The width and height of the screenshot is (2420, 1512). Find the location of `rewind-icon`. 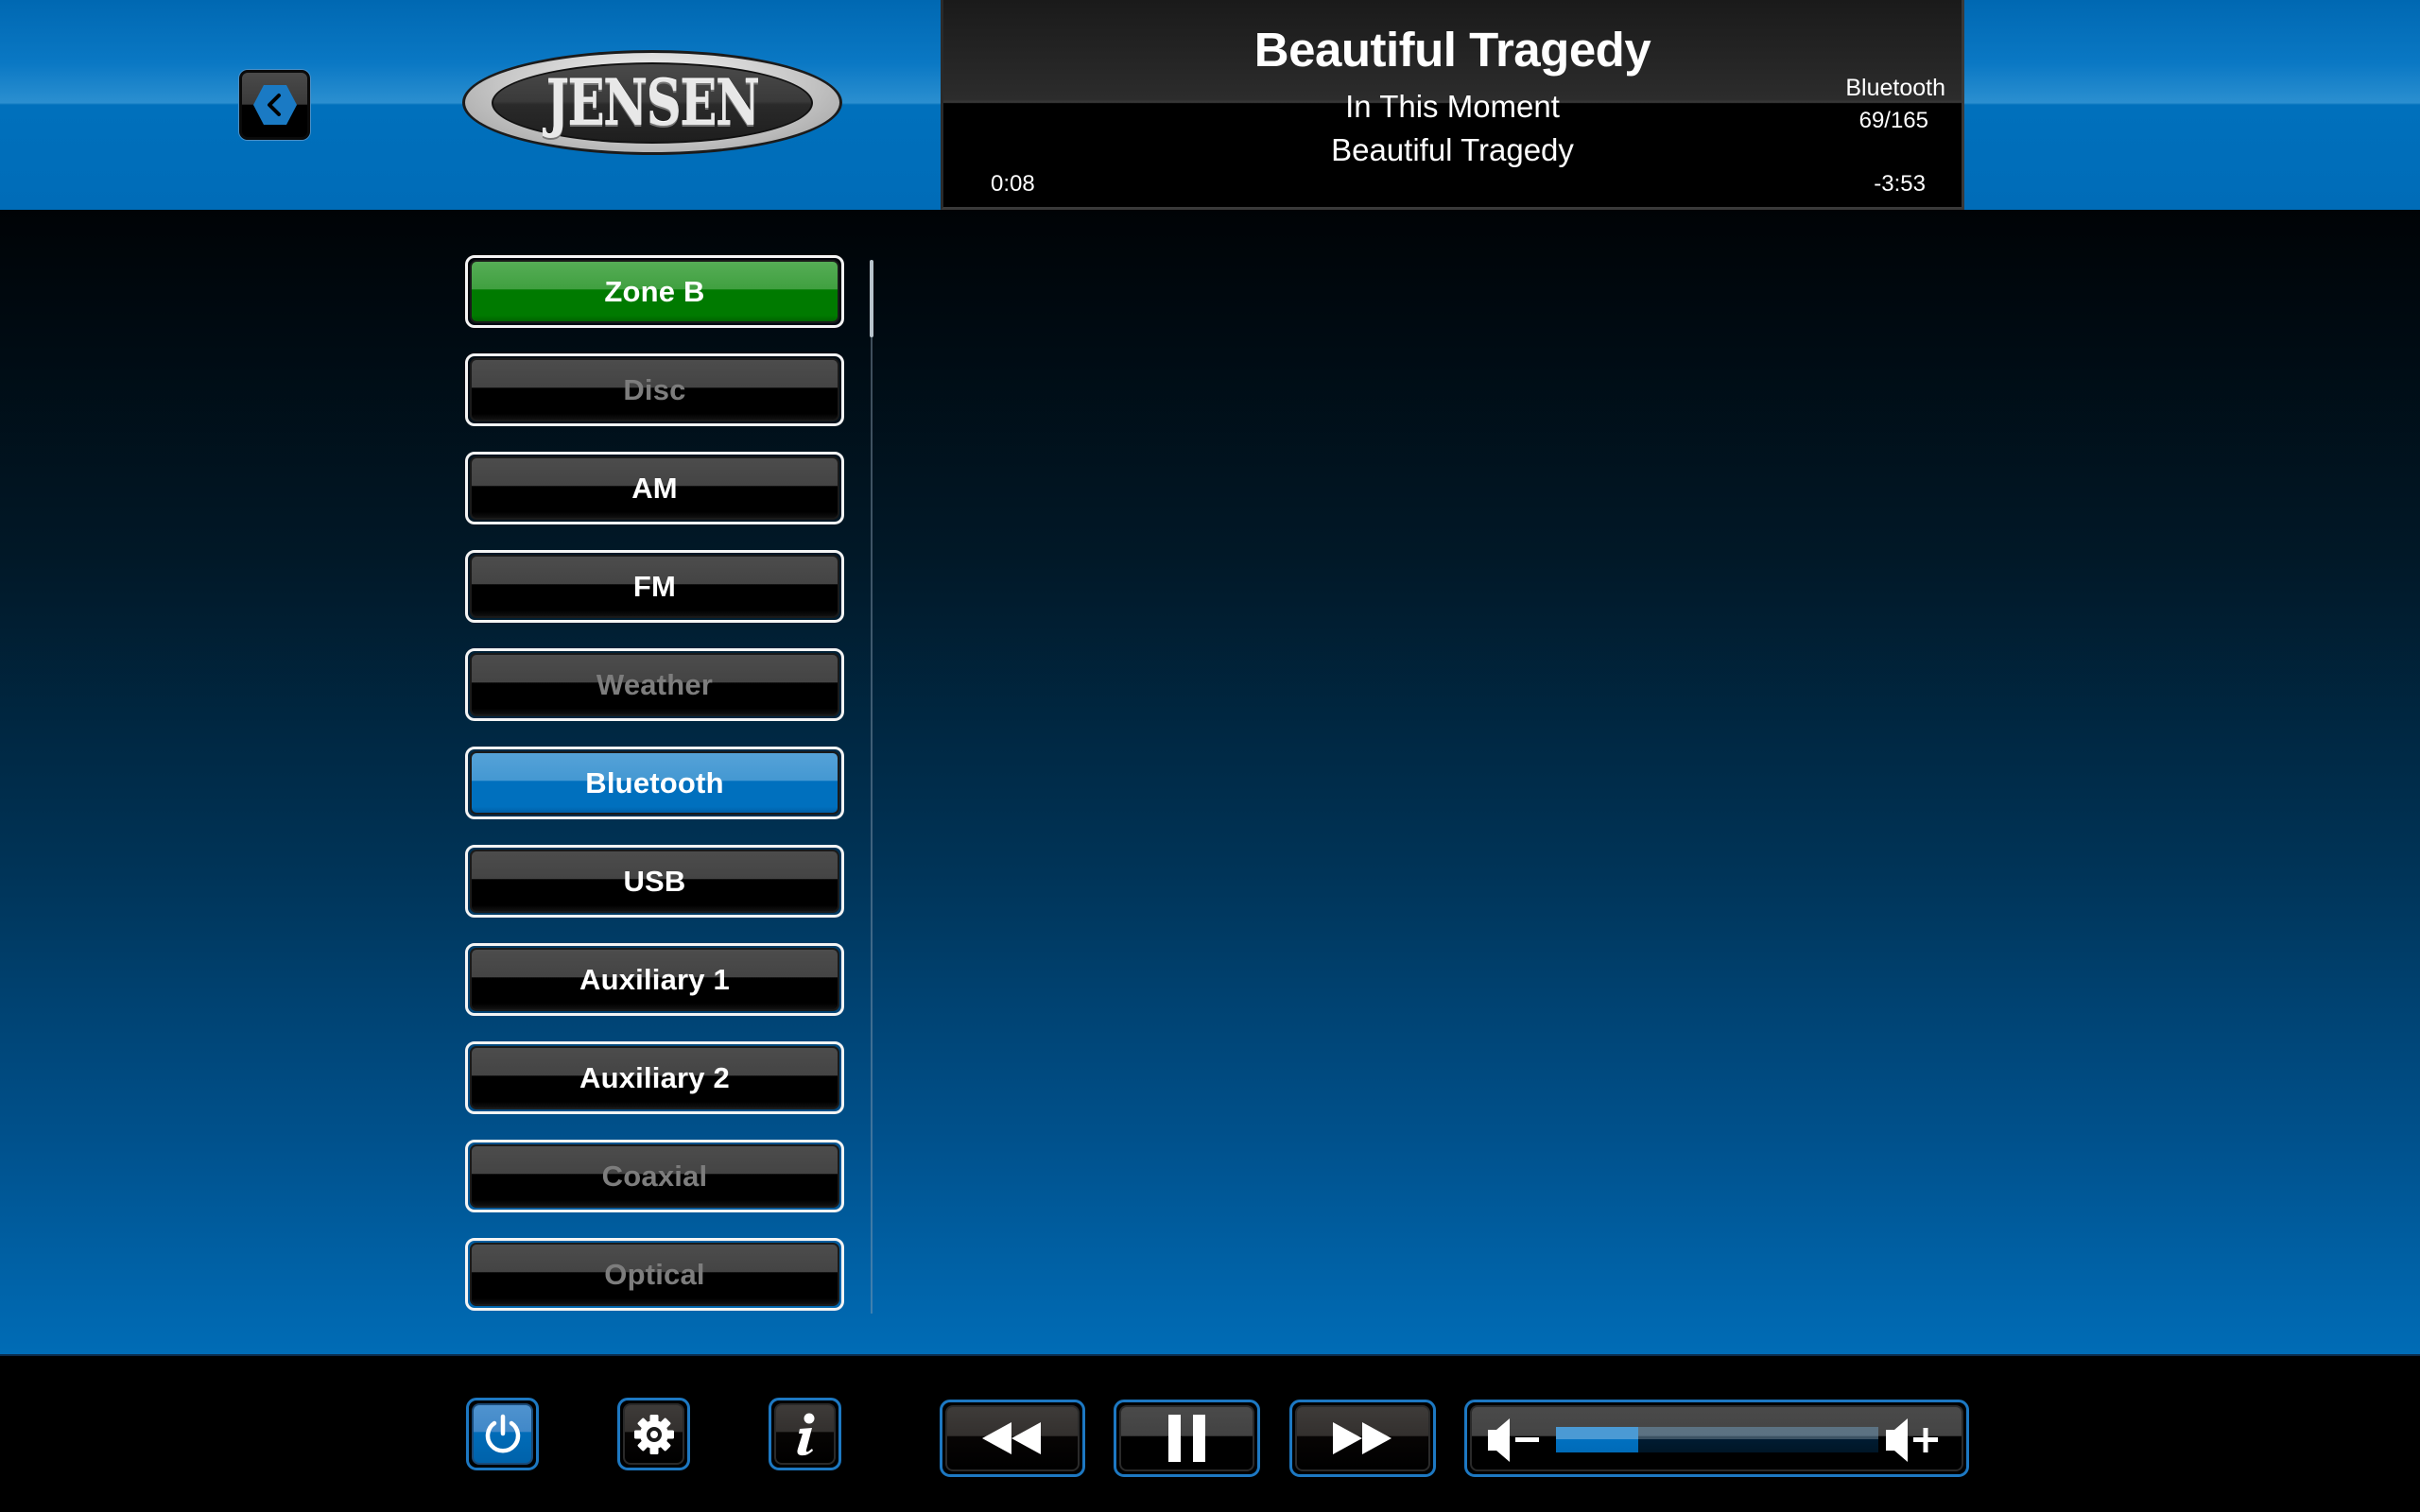

rewind-icon is located at coordinates (1012, 1438).